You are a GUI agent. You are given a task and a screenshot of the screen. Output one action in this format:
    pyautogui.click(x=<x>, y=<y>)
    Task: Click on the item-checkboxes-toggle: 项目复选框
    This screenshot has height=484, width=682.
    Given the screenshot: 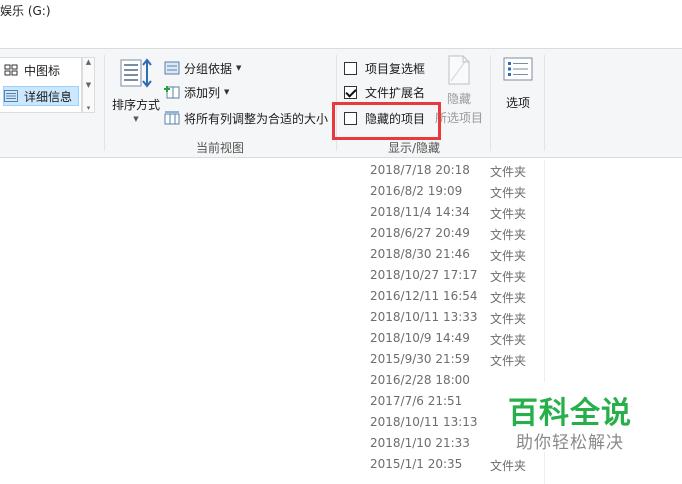 What is the action you would take?
    pyautogui.click(x=384, y=68)
    